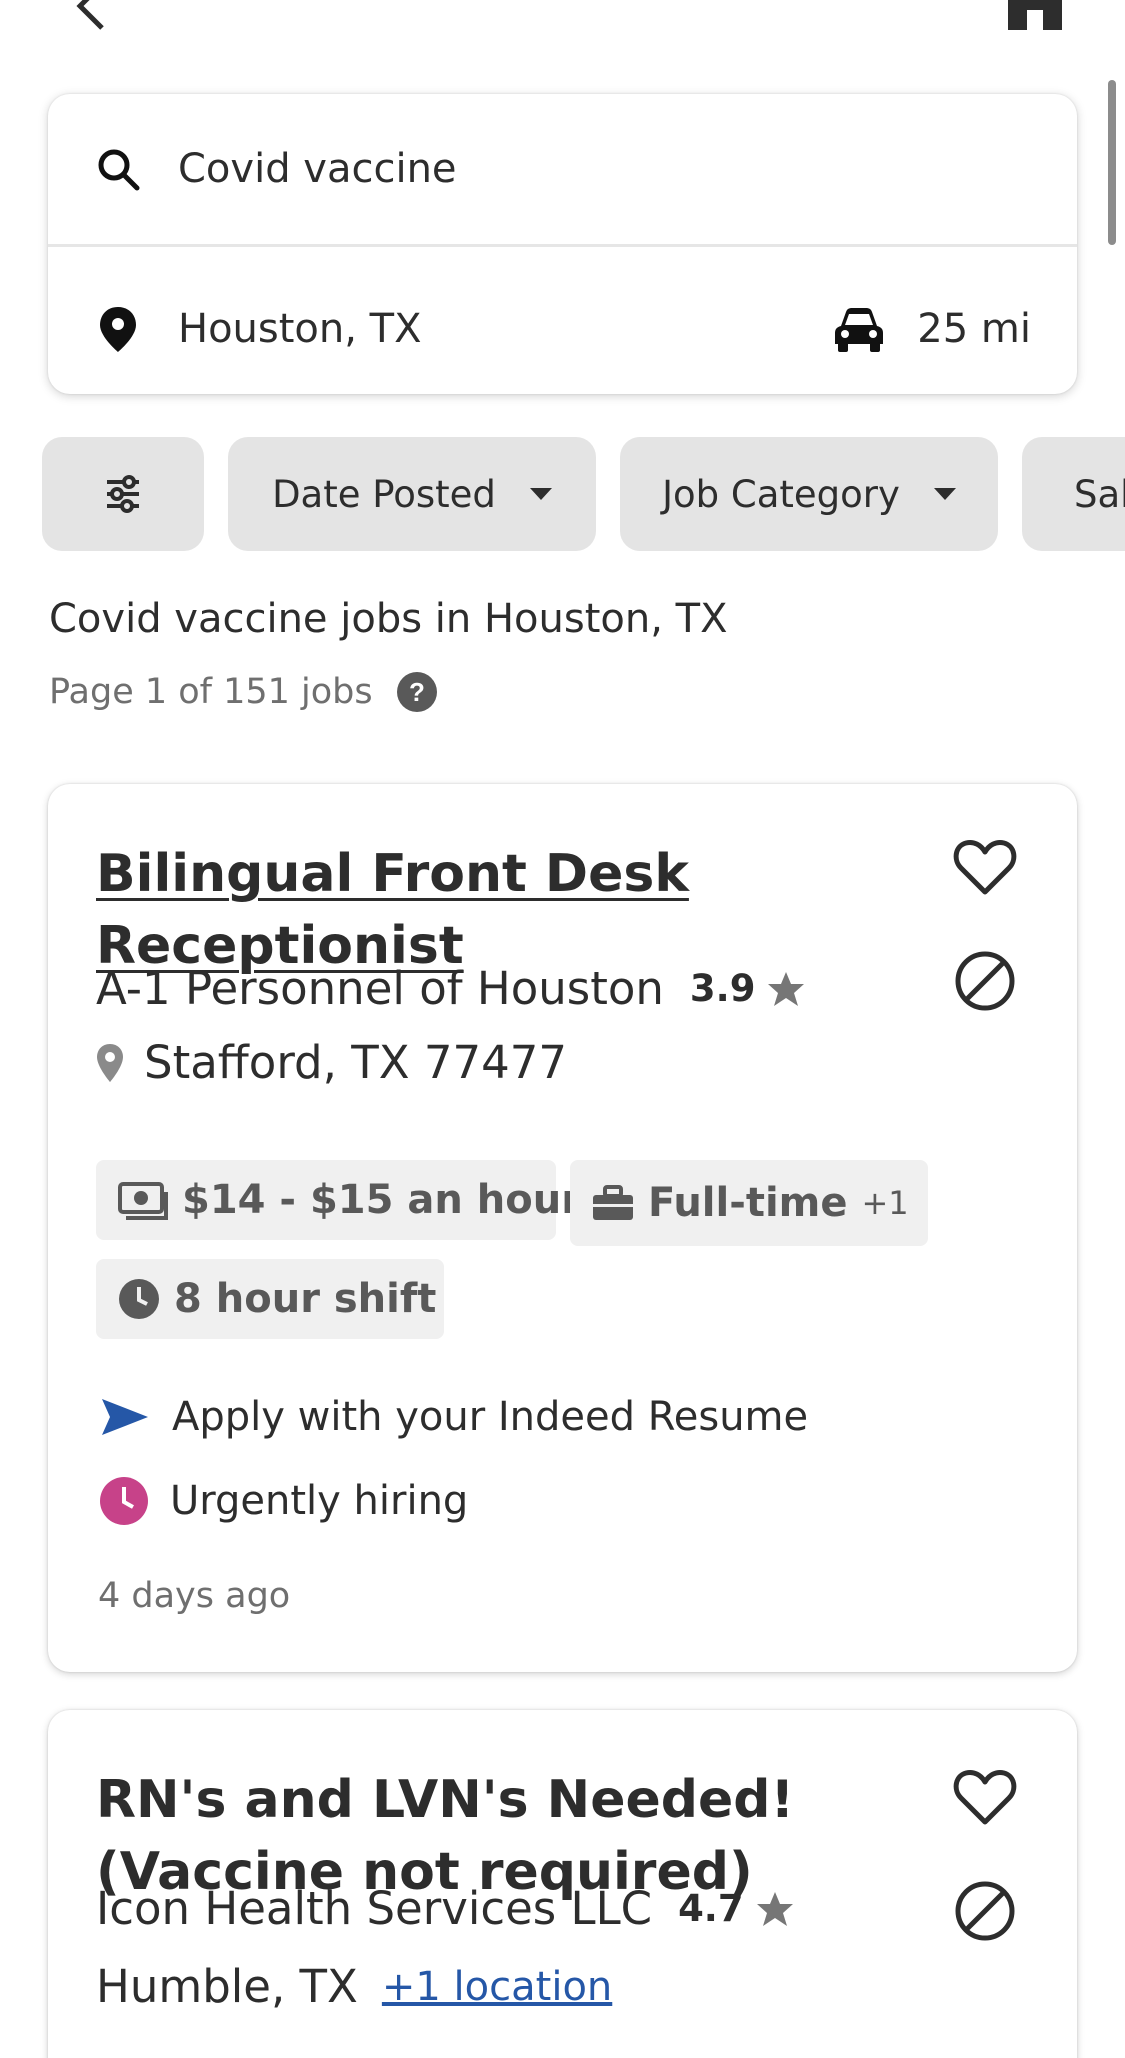 This screenshot has width=1125, height=2058. What do you see at coordinates (859, 330) in the screenshot?
I see `car-icon` at bounding box center [859, 330].